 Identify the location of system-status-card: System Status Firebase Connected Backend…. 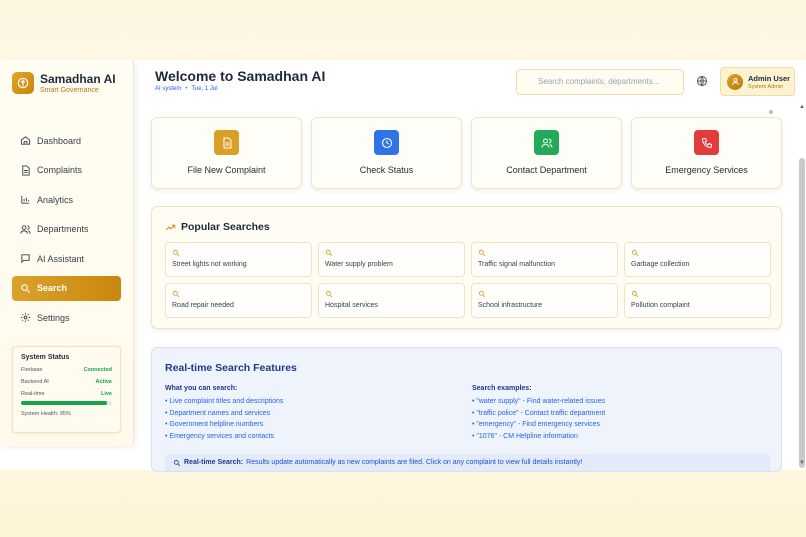
(66, 389).